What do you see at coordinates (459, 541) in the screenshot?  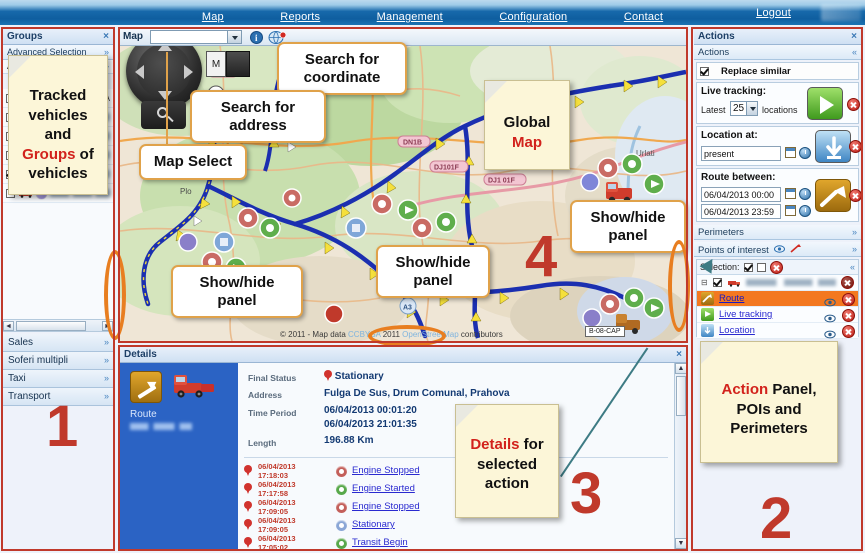 I see `event-row: 06/04/2013 17:05:02 Transit Begin` at bounding box center [459, 541].